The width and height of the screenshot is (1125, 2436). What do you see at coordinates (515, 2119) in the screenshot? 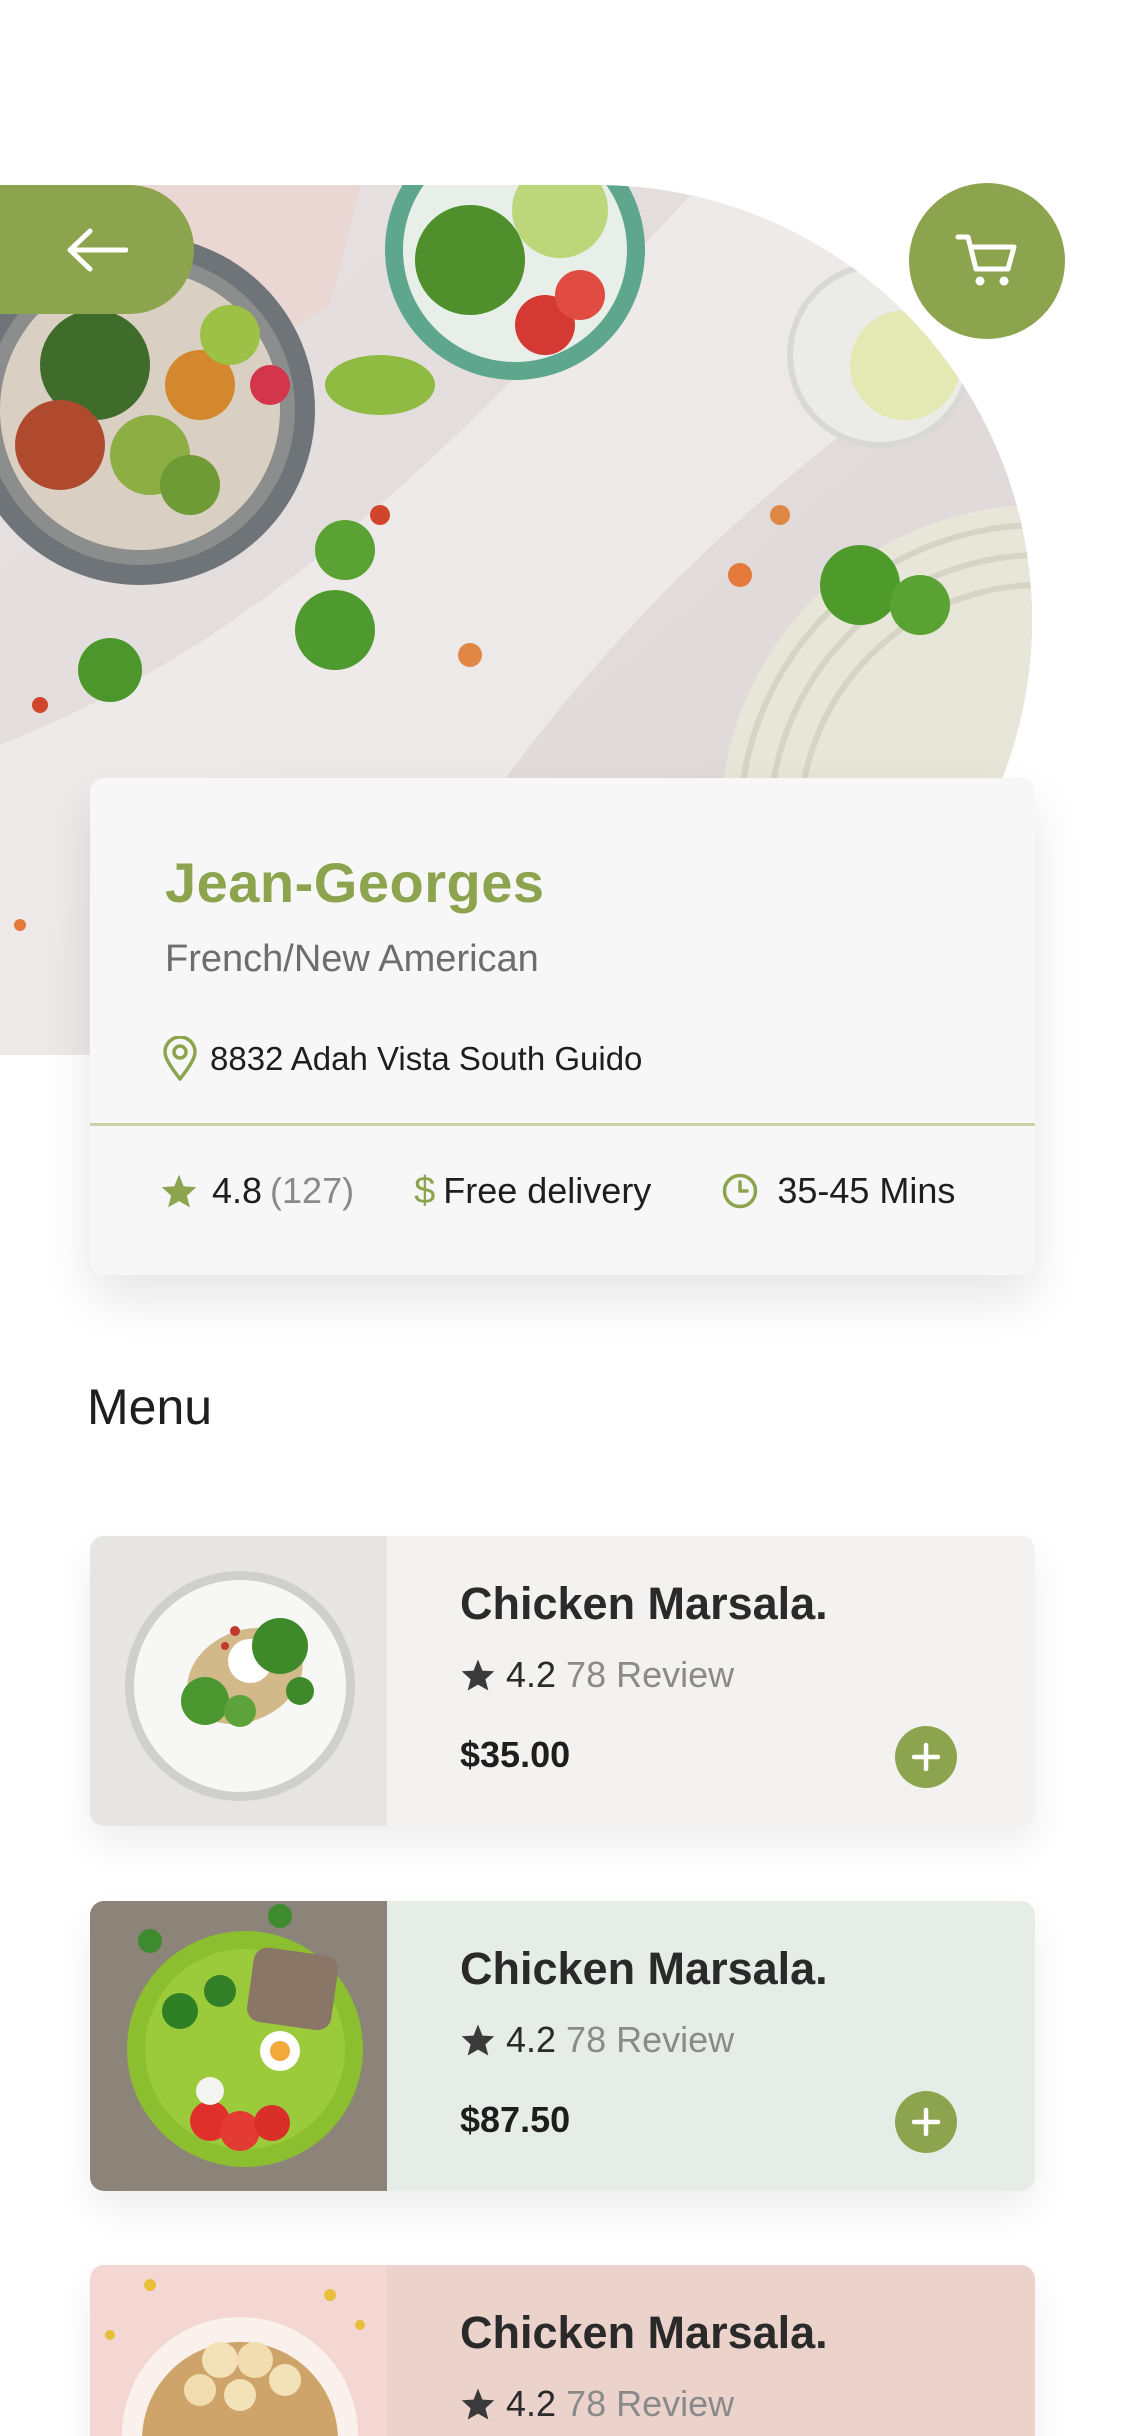
I see `menu-item-price: $87.50` at bounding box center [515, 2119].